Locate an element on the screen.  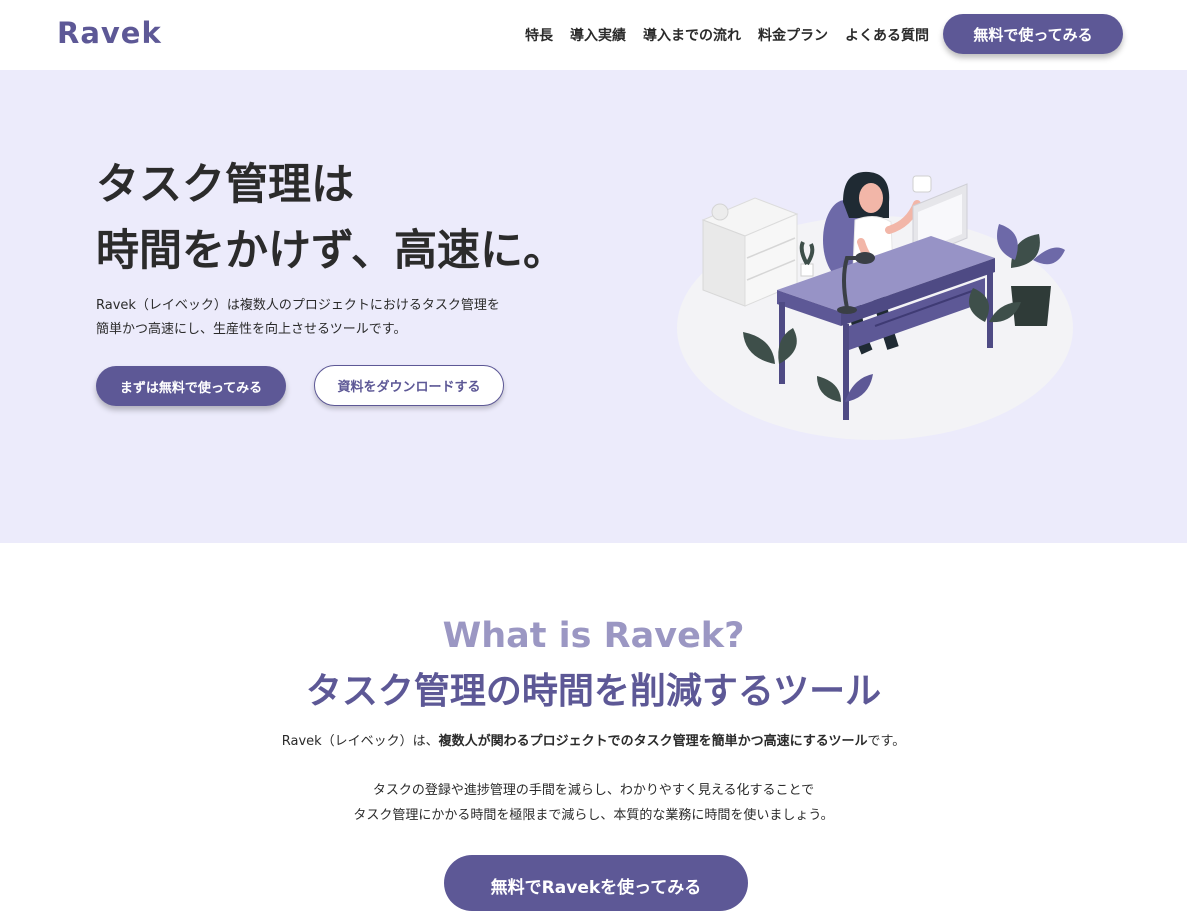
about-free-trial-button: 無料でRavekを使ってみる is located at coordinates (596, 883).